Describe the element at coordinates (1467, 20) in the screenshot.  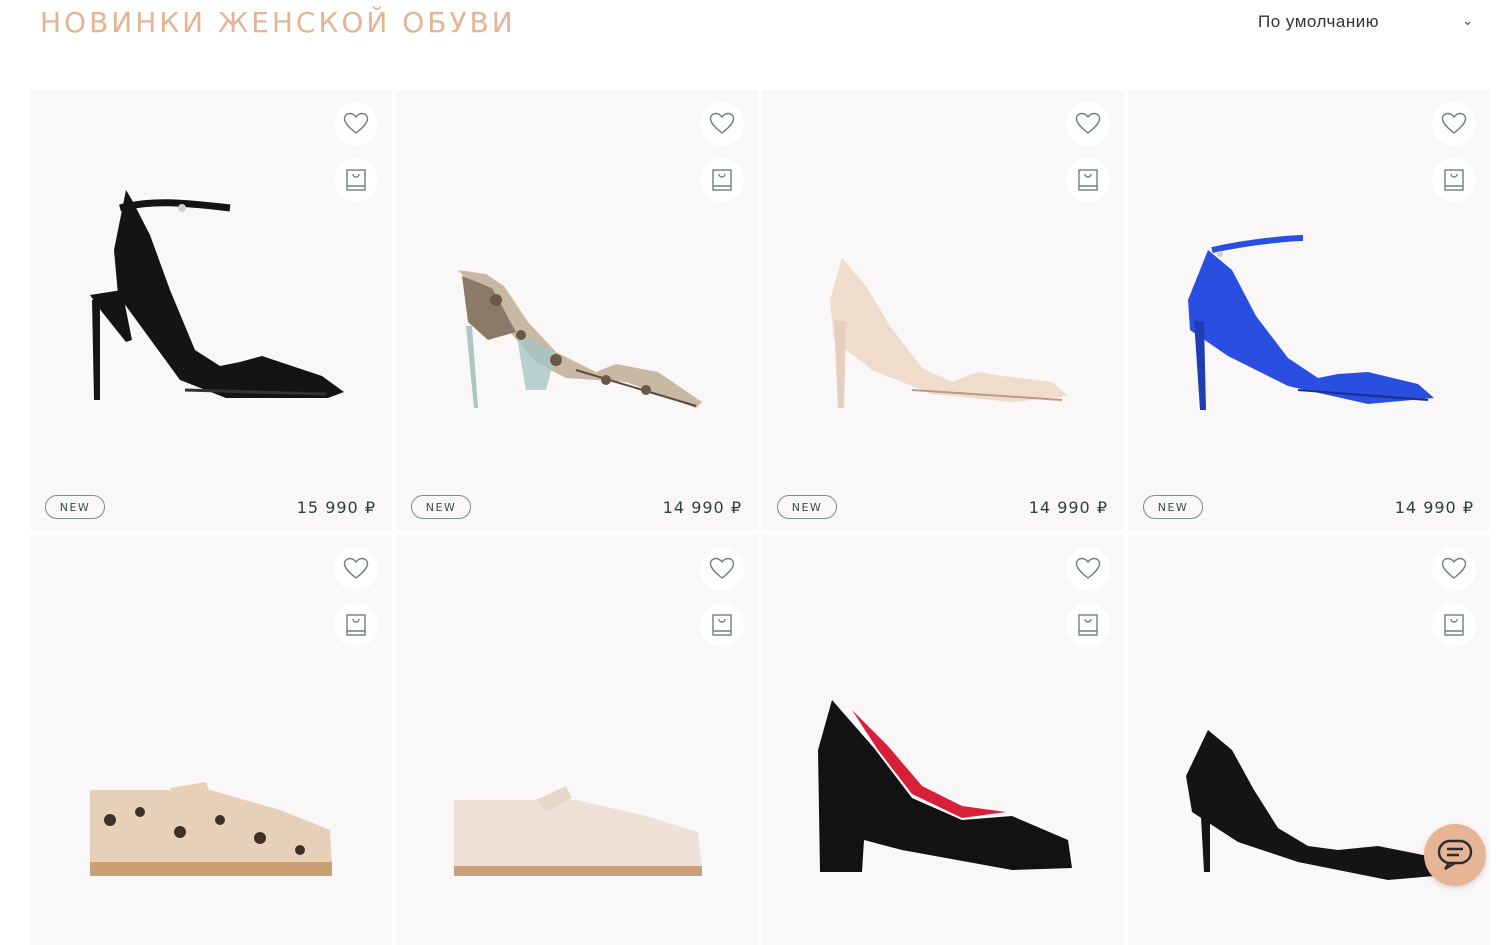
I see `chevron-down-icon: ⌄` at that location.